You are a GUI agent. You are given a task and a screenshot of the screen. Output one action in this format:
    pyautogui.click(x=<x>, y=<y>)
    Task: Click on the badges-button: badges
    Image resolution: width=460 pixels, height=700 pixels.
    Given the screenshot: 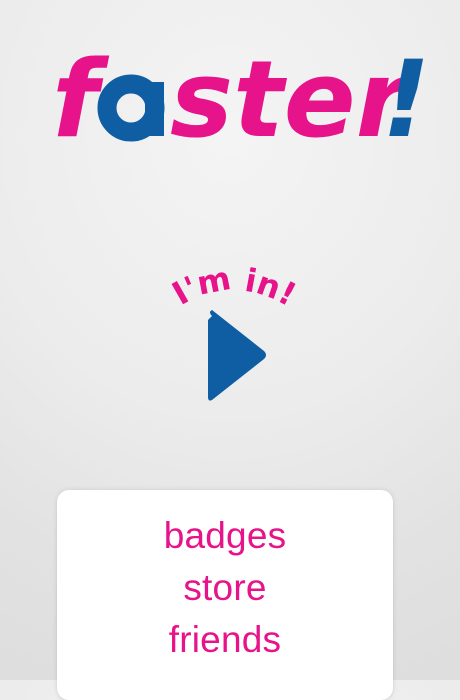 What is the action you would take?
    pyautogui.click(x=225, y=536)
    